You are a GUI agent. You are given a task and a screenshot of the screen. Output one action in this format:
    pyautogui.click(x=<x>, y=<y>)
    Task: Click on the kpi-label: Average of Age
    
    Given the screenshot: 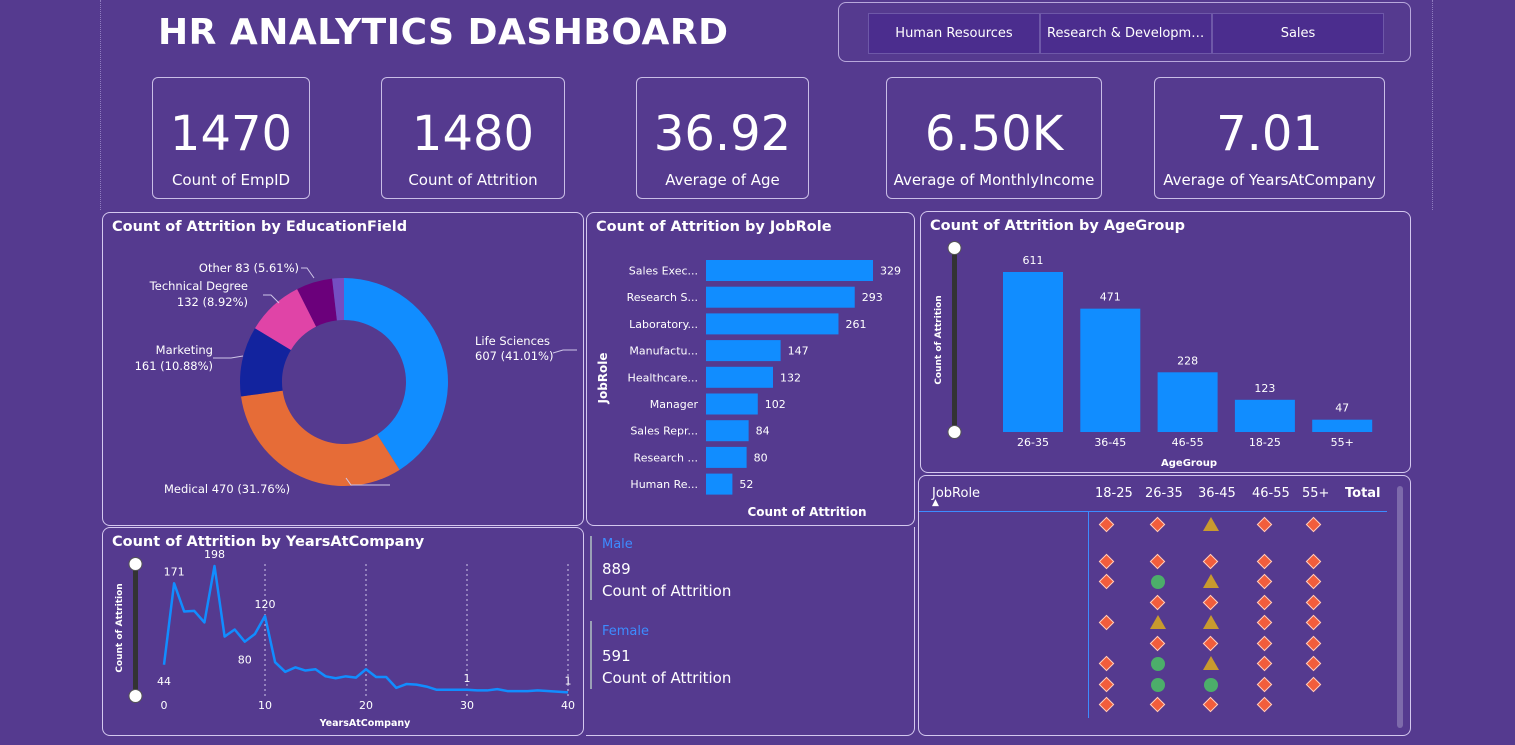 What is the action you would take?
    pyautogui.click(x=722, y=180)
    